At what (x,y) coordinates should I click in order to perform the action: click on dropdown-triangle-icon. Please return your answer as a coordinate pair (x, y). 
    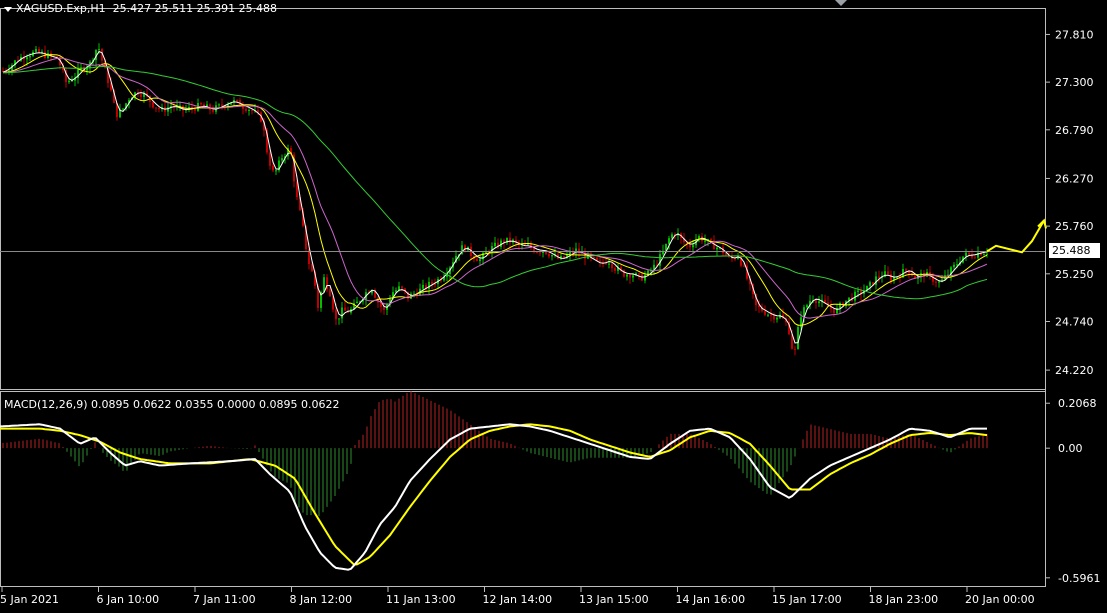
    Looking at the image, I should click on (8, 9).